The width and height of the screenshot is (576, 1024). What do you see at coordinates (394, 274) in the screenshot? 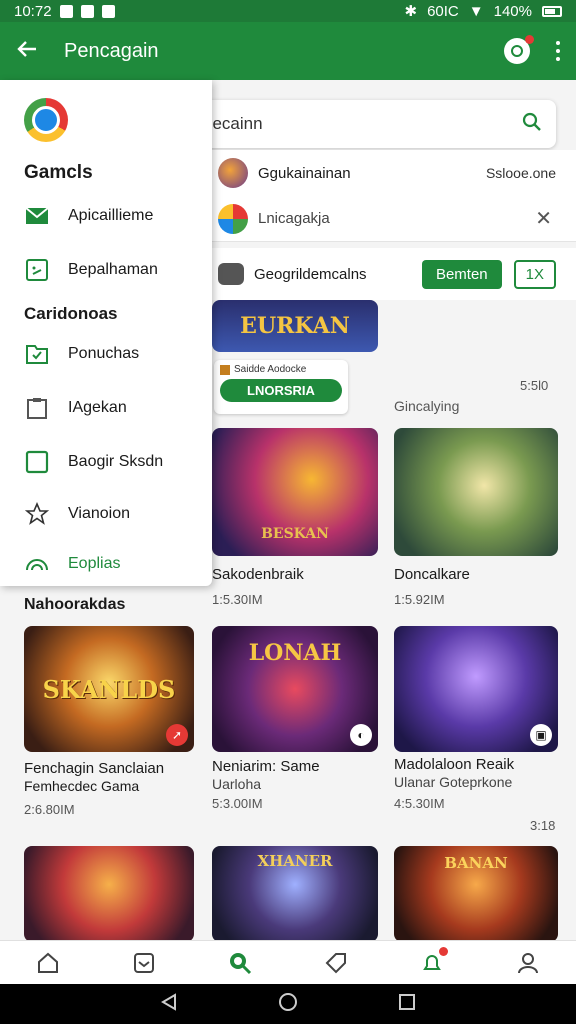
I see `suggestion-item: Geogrildemcalns Bemten 1X` at bounding box center [394, 274].